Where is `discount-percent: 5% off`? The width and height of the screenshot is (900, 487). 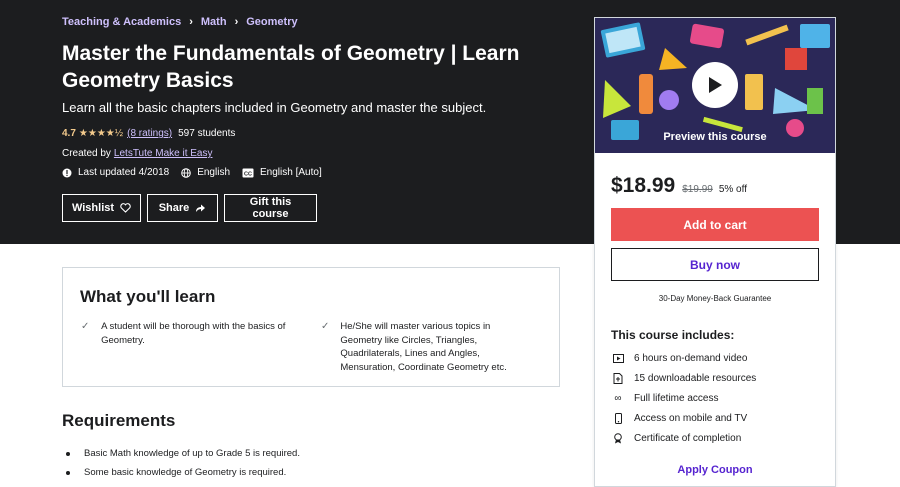
discount-percent: 5% off is located at coordinates (732, 189).